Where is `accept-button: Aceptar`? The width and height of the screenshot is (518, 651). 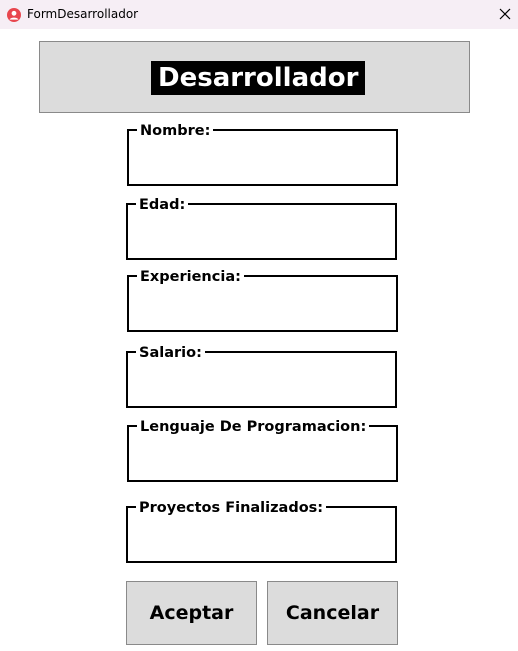
accept-button: Aceptar is located at coordinates (191, 613).